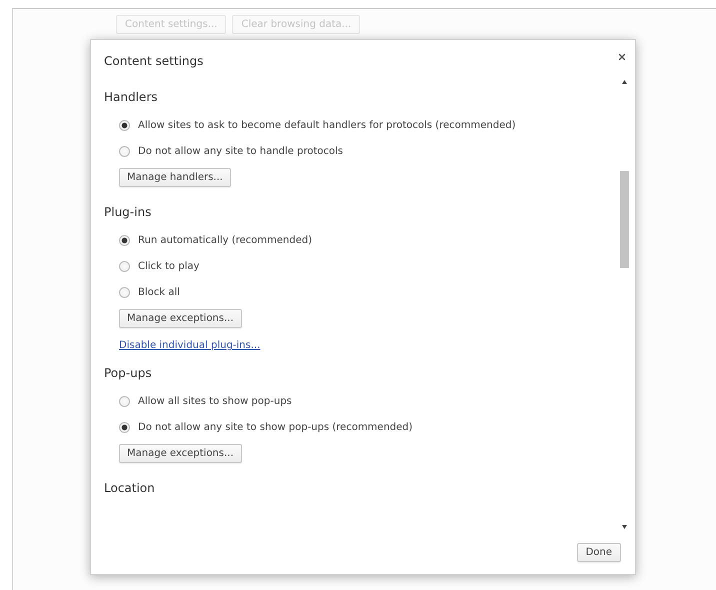 This screenshot has height=590, width=716. What do you see at coordinates (624, 82) in the screenshot?
I see `scroll-up-icon` at bounding box center [624, 82].